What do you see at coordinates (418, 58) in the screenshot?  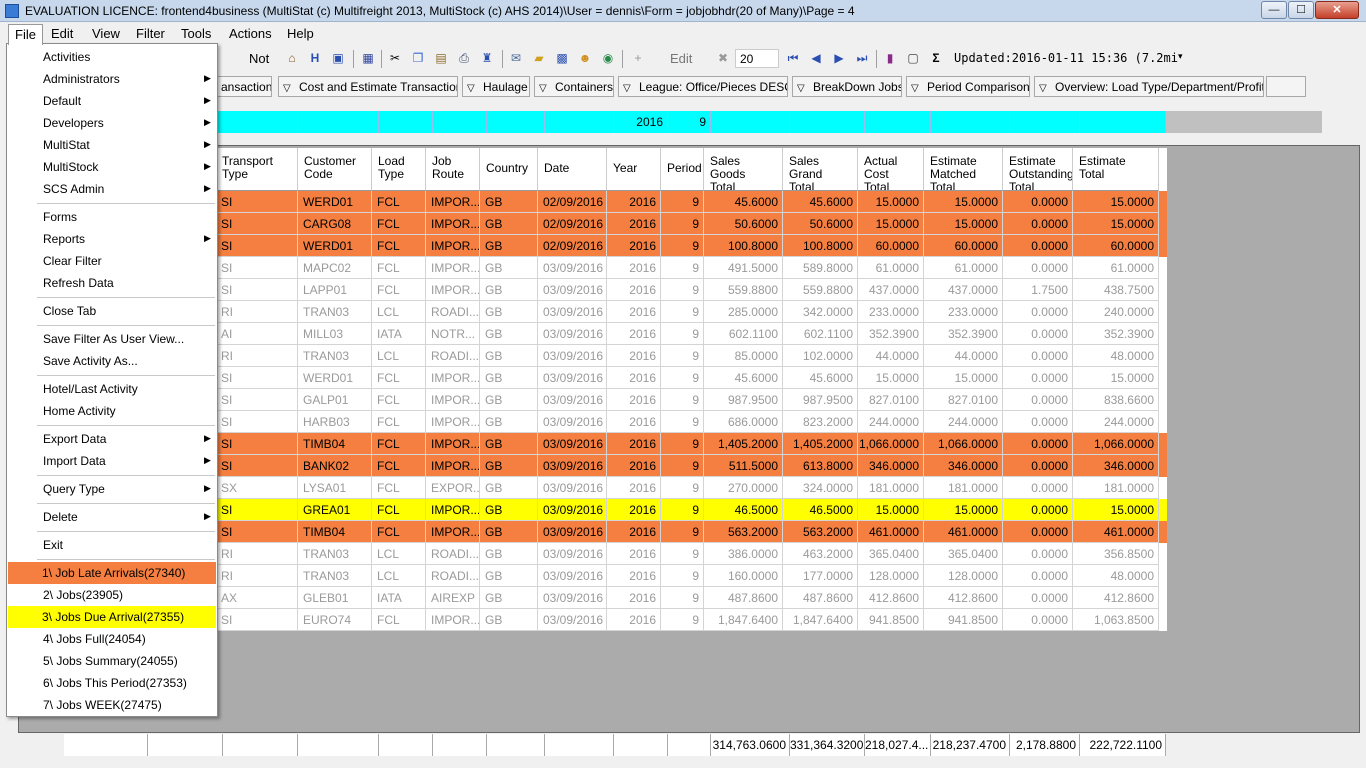 I see `copy-icon: ❐` at bounding box center [418, 58].